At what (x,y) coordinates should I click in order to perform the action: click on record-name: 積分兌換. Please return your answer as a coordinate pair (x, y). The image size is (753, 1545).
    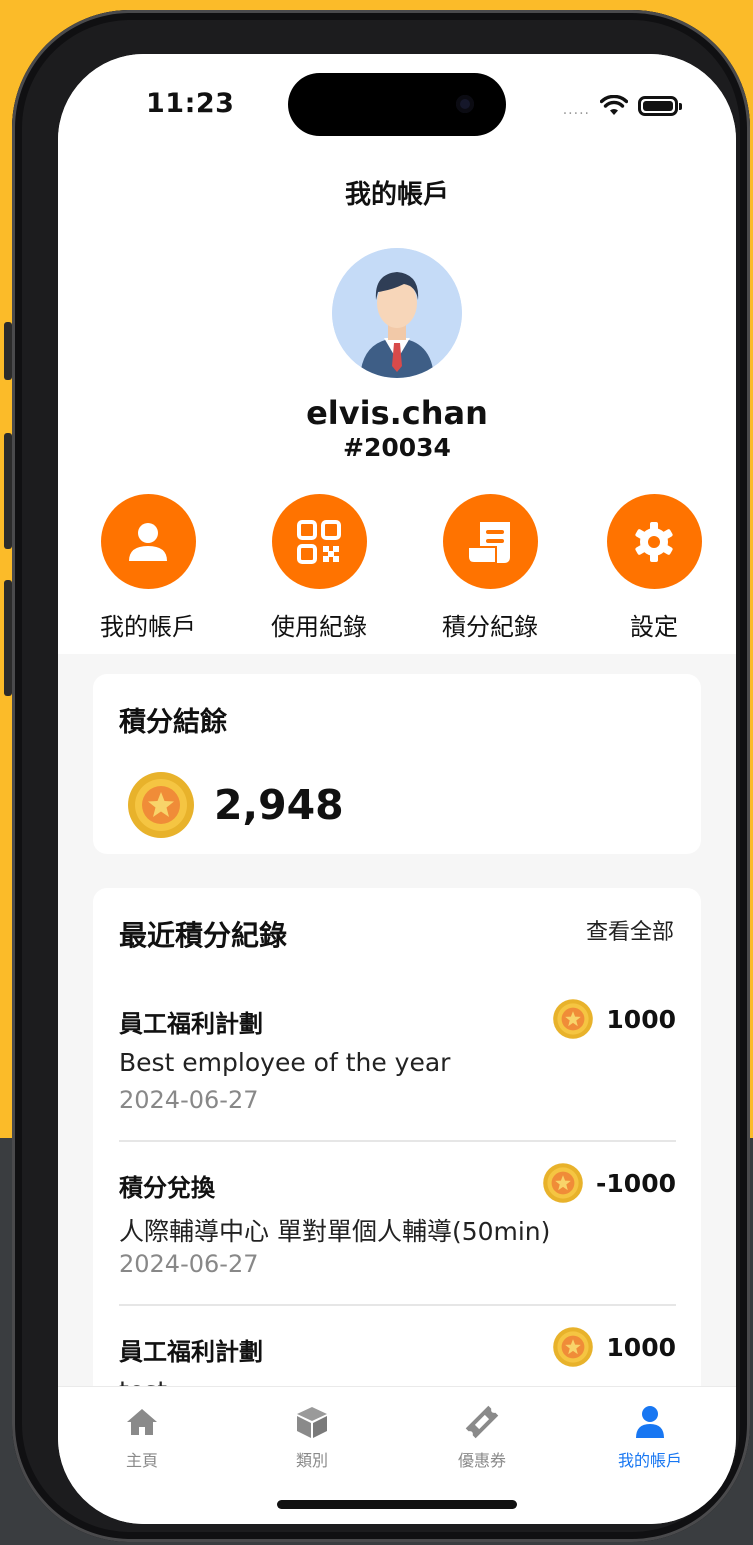
    Looking at the image, I should click on (167, 1188).